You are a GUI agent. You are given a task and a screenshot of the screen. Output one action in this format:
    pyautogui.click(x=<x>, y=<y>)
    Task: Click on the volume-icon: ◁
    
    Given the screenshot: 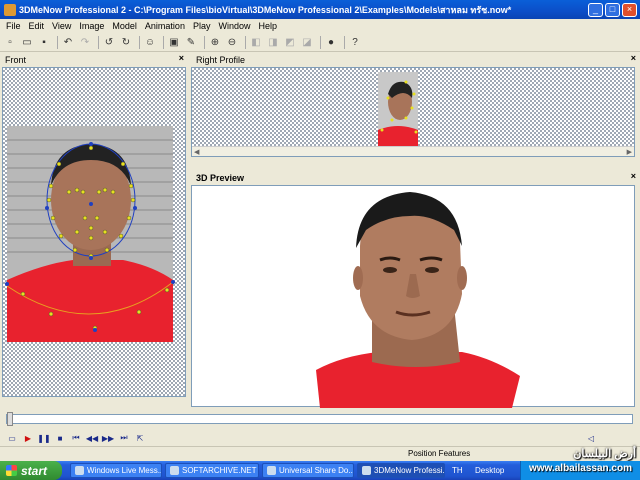 What is the action you would take?
    pyautogui.click(x=591, y=438)
    